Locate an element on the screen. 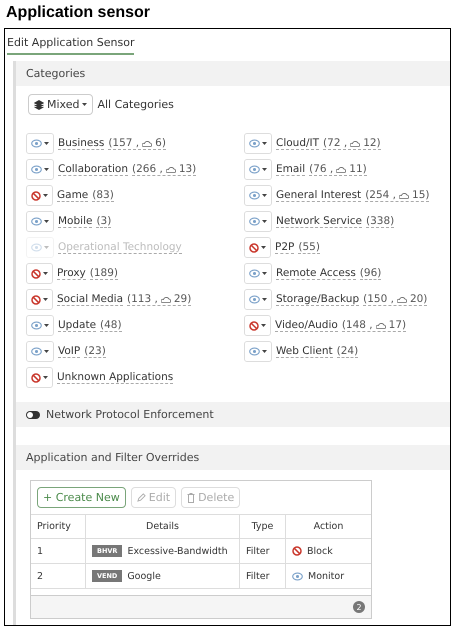 This screenshot has height=639, width=459. section-title: Application and Filter Overrides is located at coordinates (113, 457).